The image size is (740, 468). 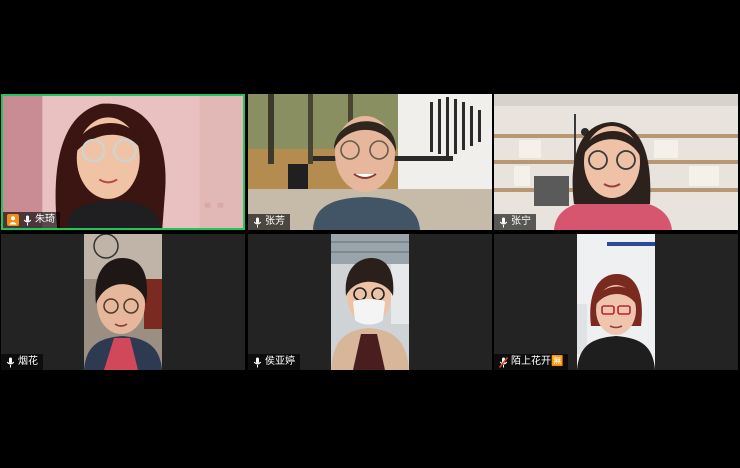 What do you see at coordinates (503, 362) in the screenshot?
I see `muted-microphone-icon` at bounding box center [503, 362].